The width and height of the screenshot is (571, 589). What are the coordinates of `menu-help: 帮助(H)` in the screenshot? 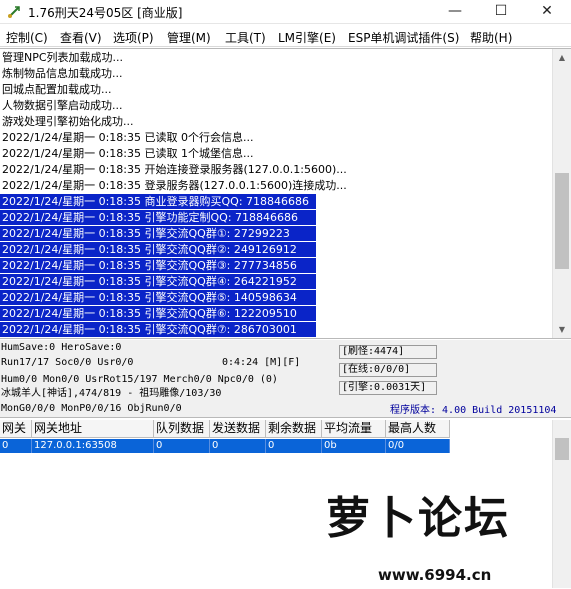 It's located at (491, 37).